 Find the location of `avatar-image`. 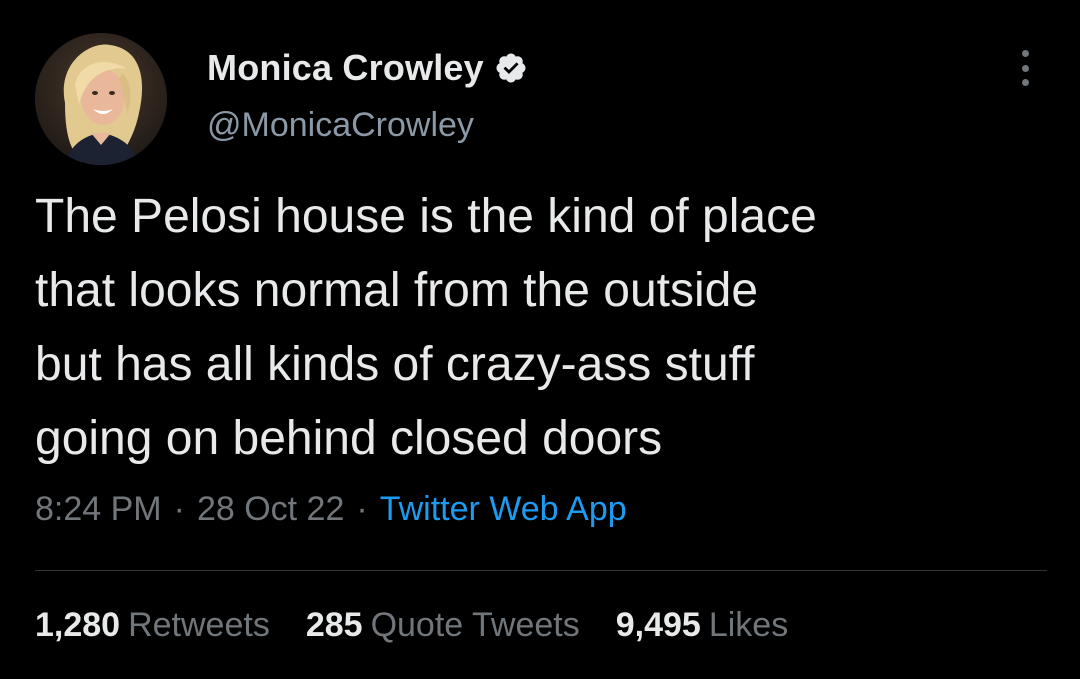

avatar-image is located at coordinates (101, 99).